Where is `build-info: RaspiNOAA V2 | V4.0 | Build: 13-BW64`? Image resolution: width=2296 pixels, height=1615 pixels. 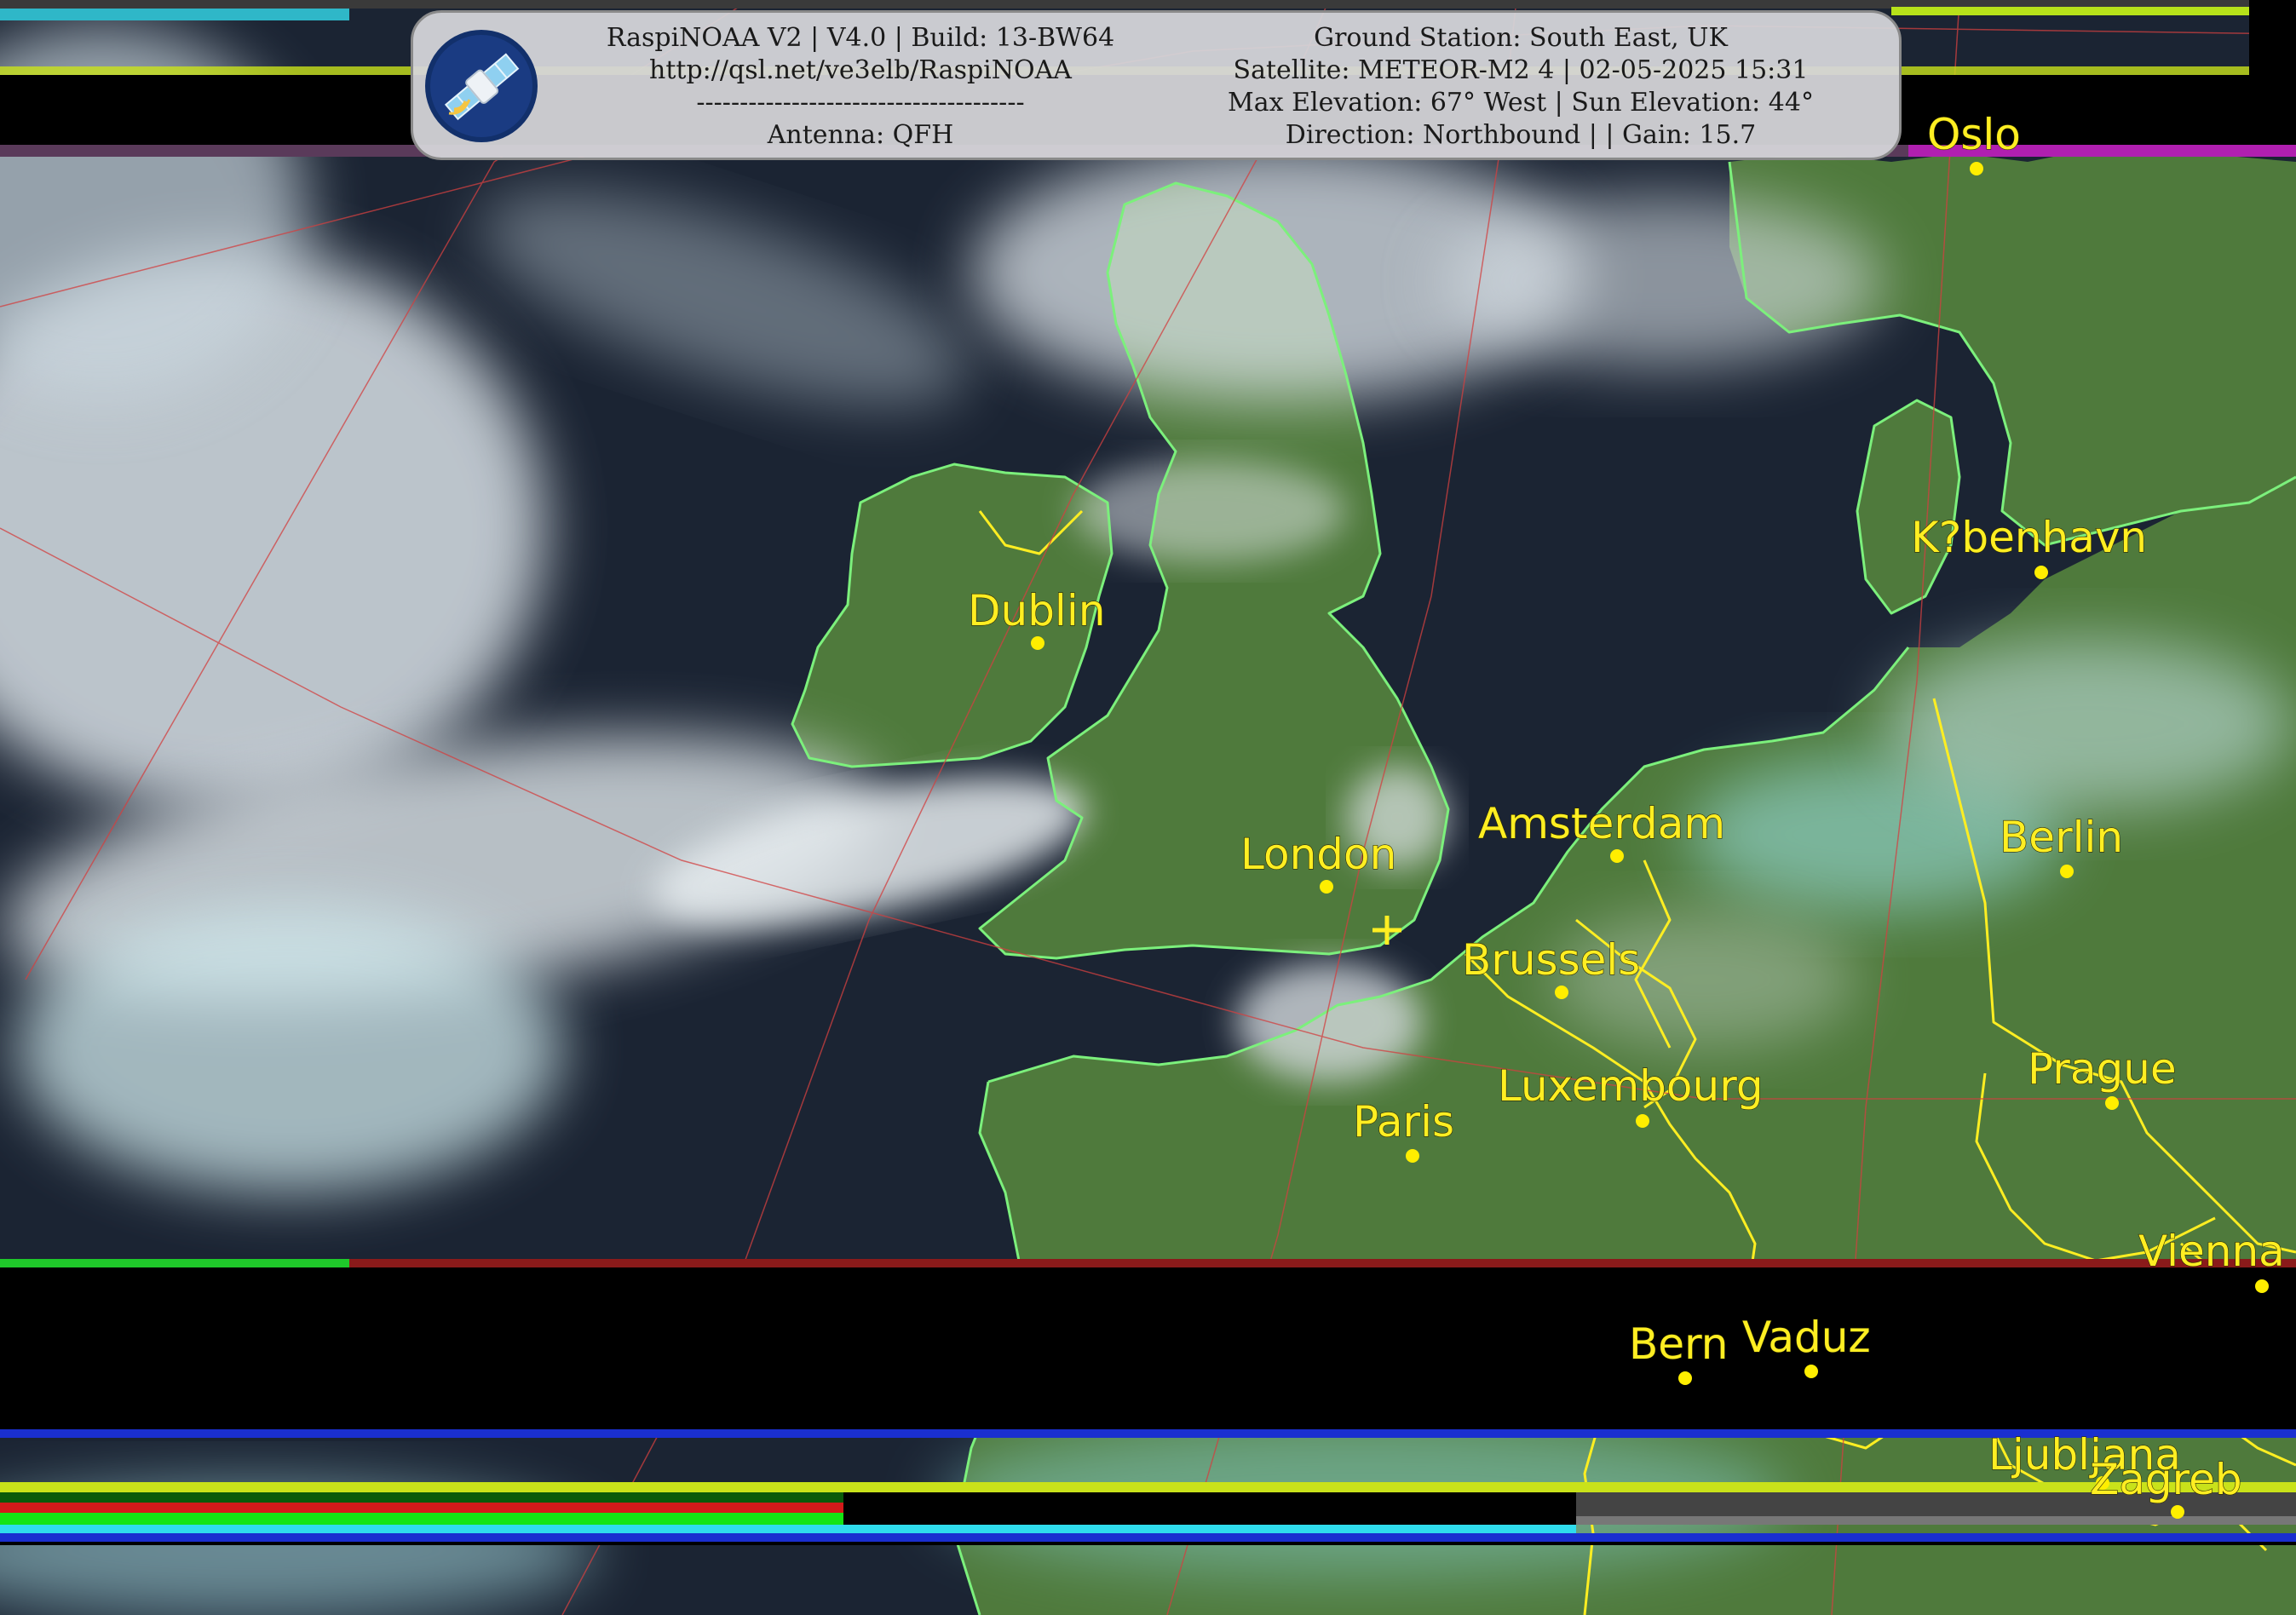 build-info: RaspiNOAA V2 | V4.0 | Build: 13-BW64 is located at coordinates (860, 38).